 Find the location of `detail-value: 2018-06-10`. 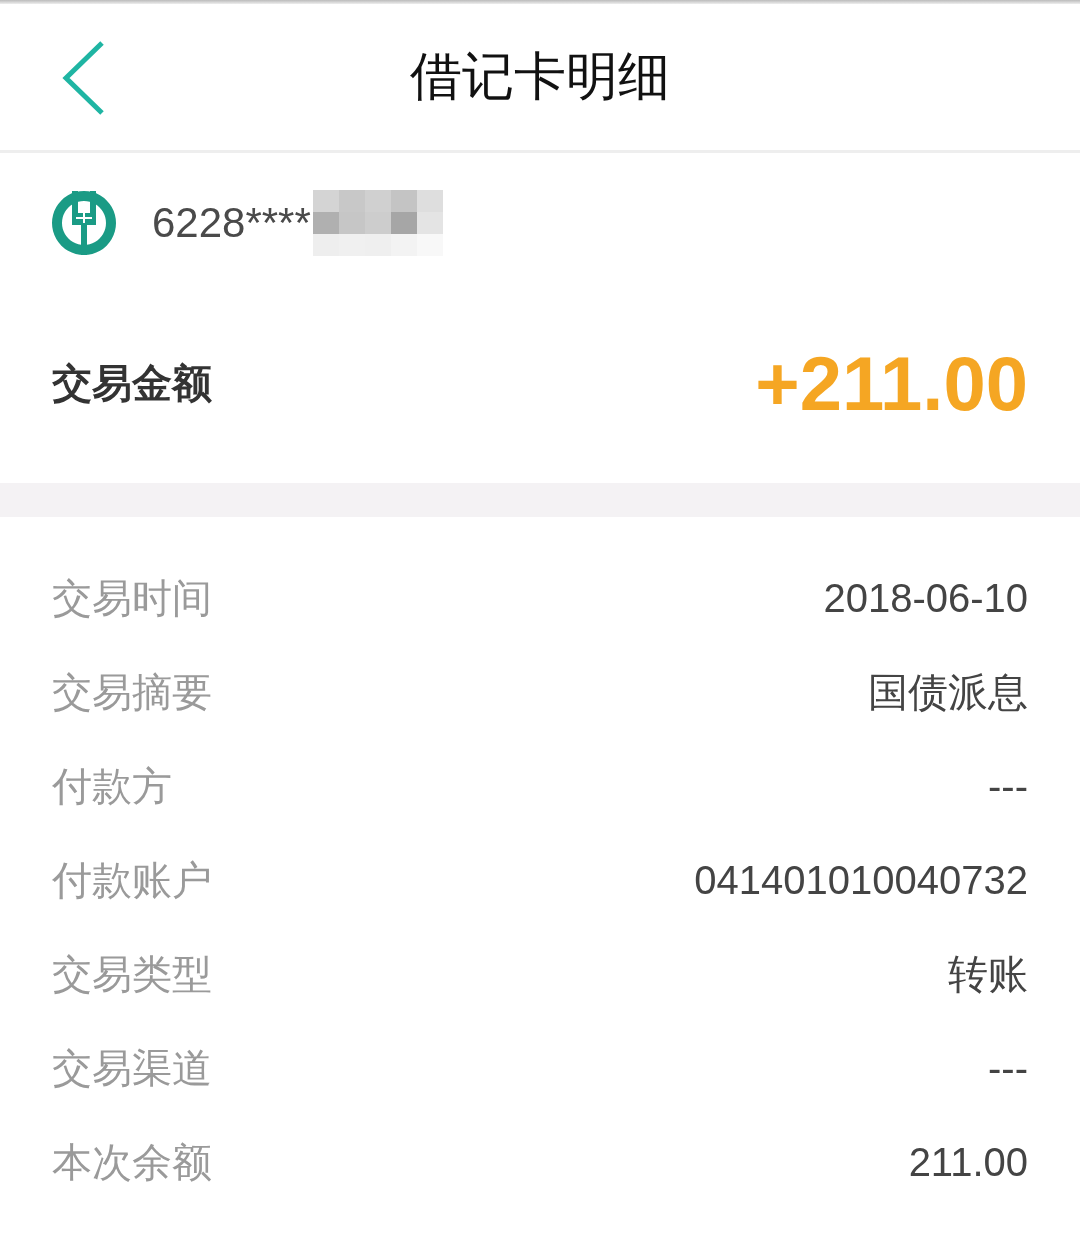

detail-value: 2018-06-10 is located at coordinates (925, 598).